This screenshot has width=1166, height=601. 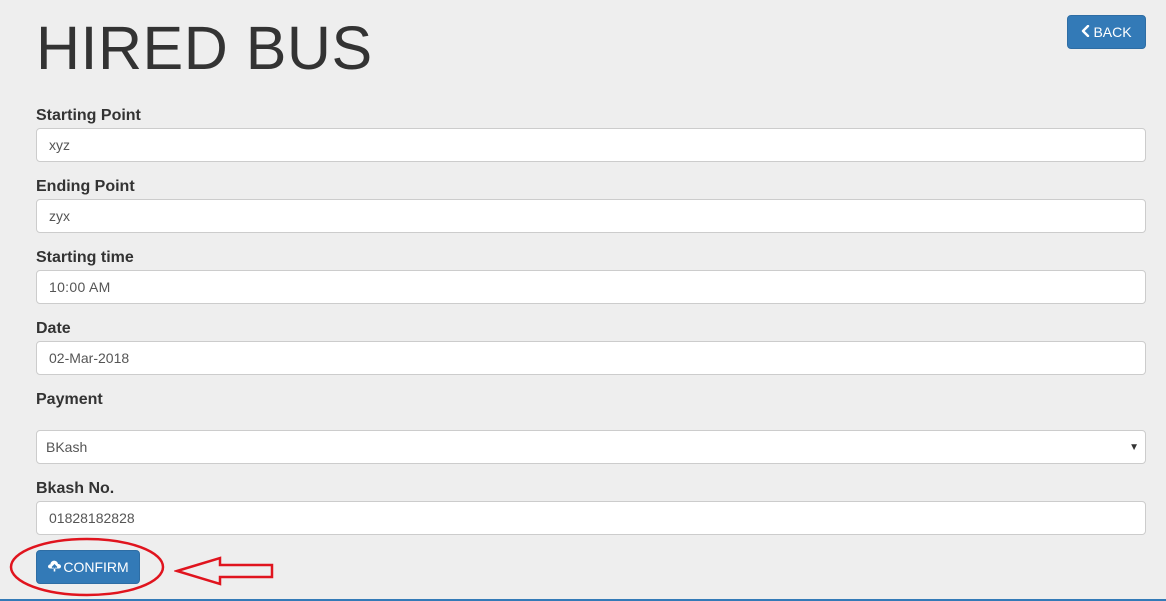 What do you see at coordinates (87, 567) in the screenshot?
I see `annotation-ellipse` at bounding box center [87, 567].